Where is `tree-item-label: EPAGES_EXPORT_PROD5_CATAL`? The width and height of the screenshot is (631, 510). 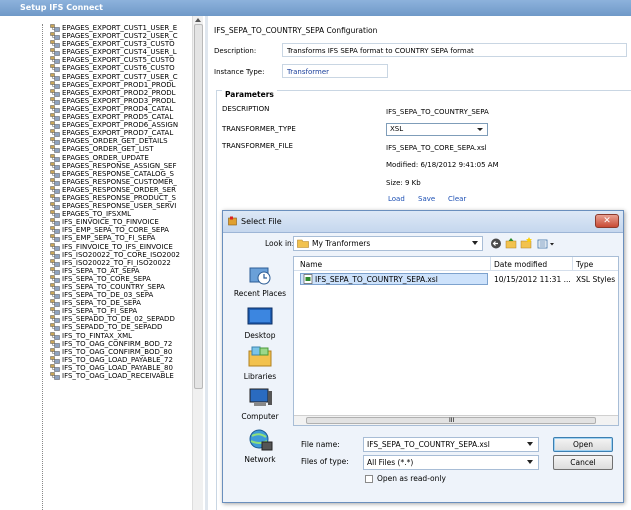 tree-item-label: EPAGES_EXPORT_PROD5_CATAL is located at coordinates (118, 117).